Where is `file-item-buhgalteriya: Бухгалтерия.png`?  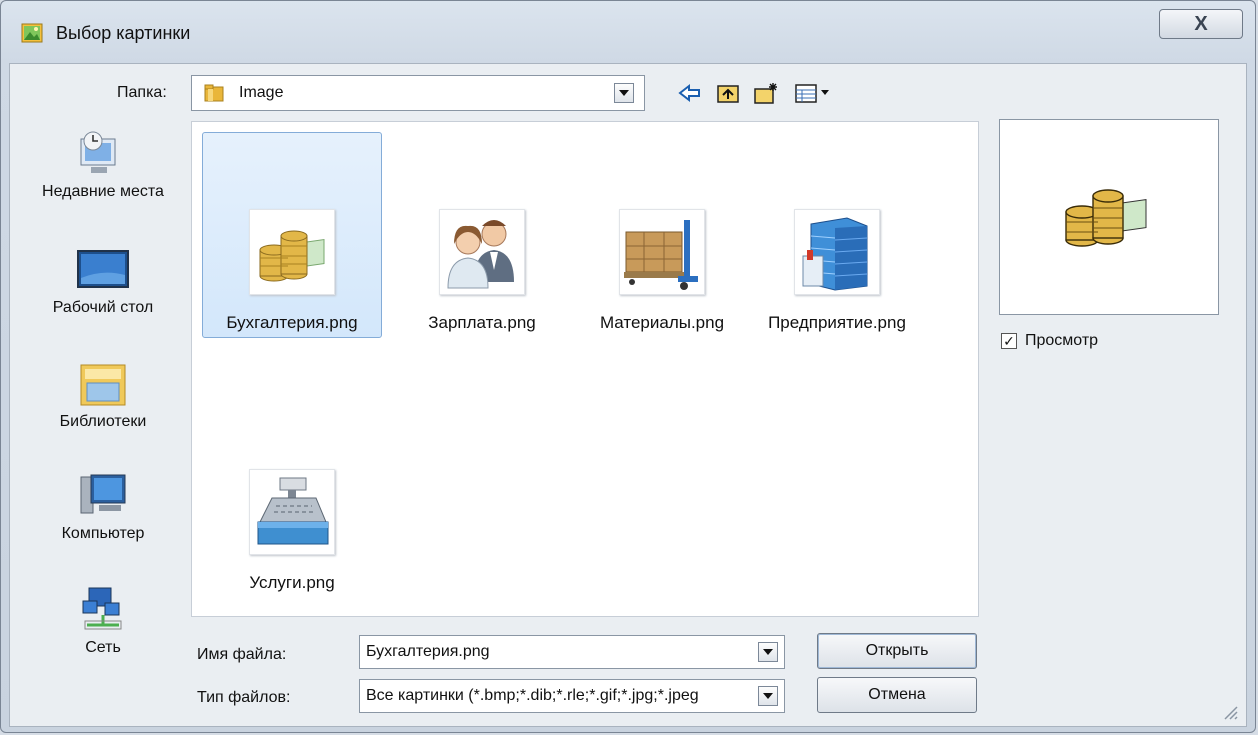 file-item-buhgalteriya: Бухгалтерия.png is located at coordinates (292, 235).